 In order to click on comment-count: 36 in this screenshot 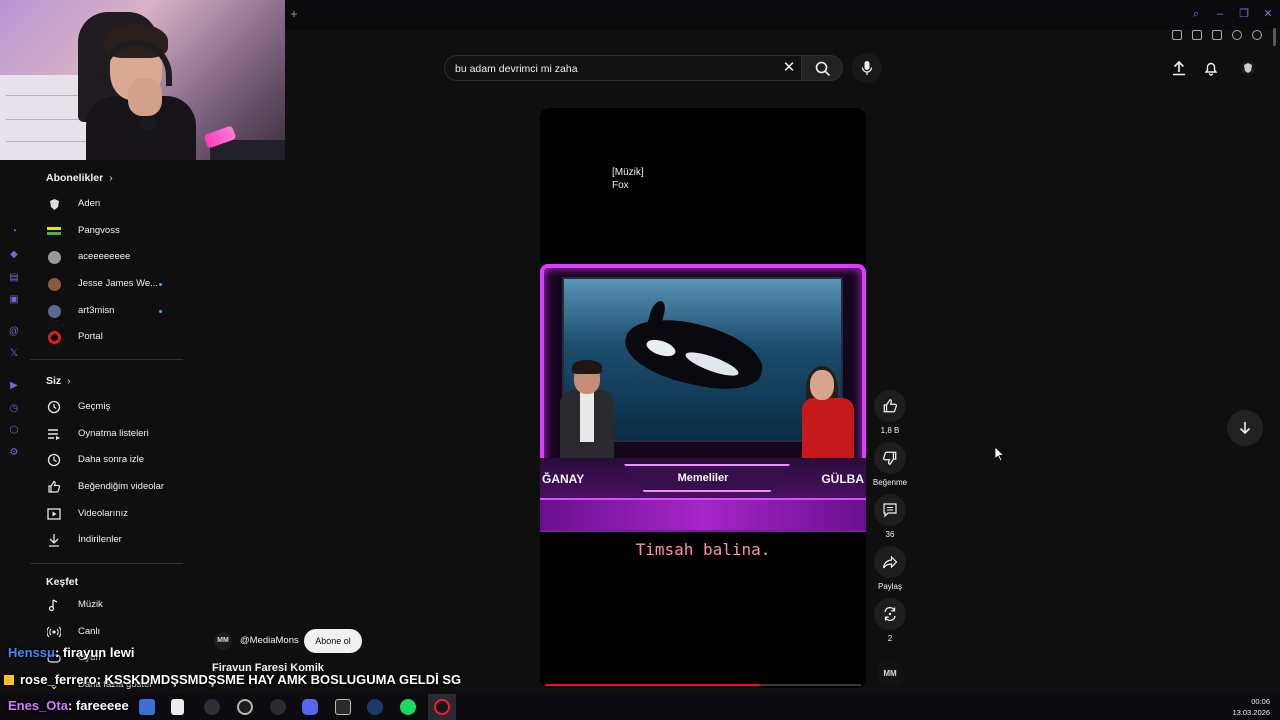, I will do `click(890, 534)`.